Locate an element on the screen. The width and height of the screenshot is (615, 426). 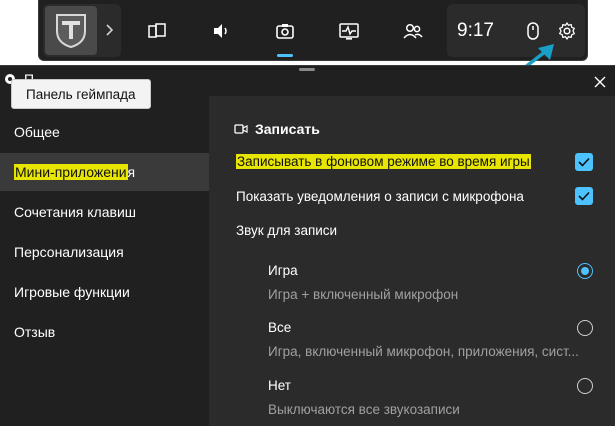
sidebar-item-personalization: Персонализация is located at coordinates (104, 252).